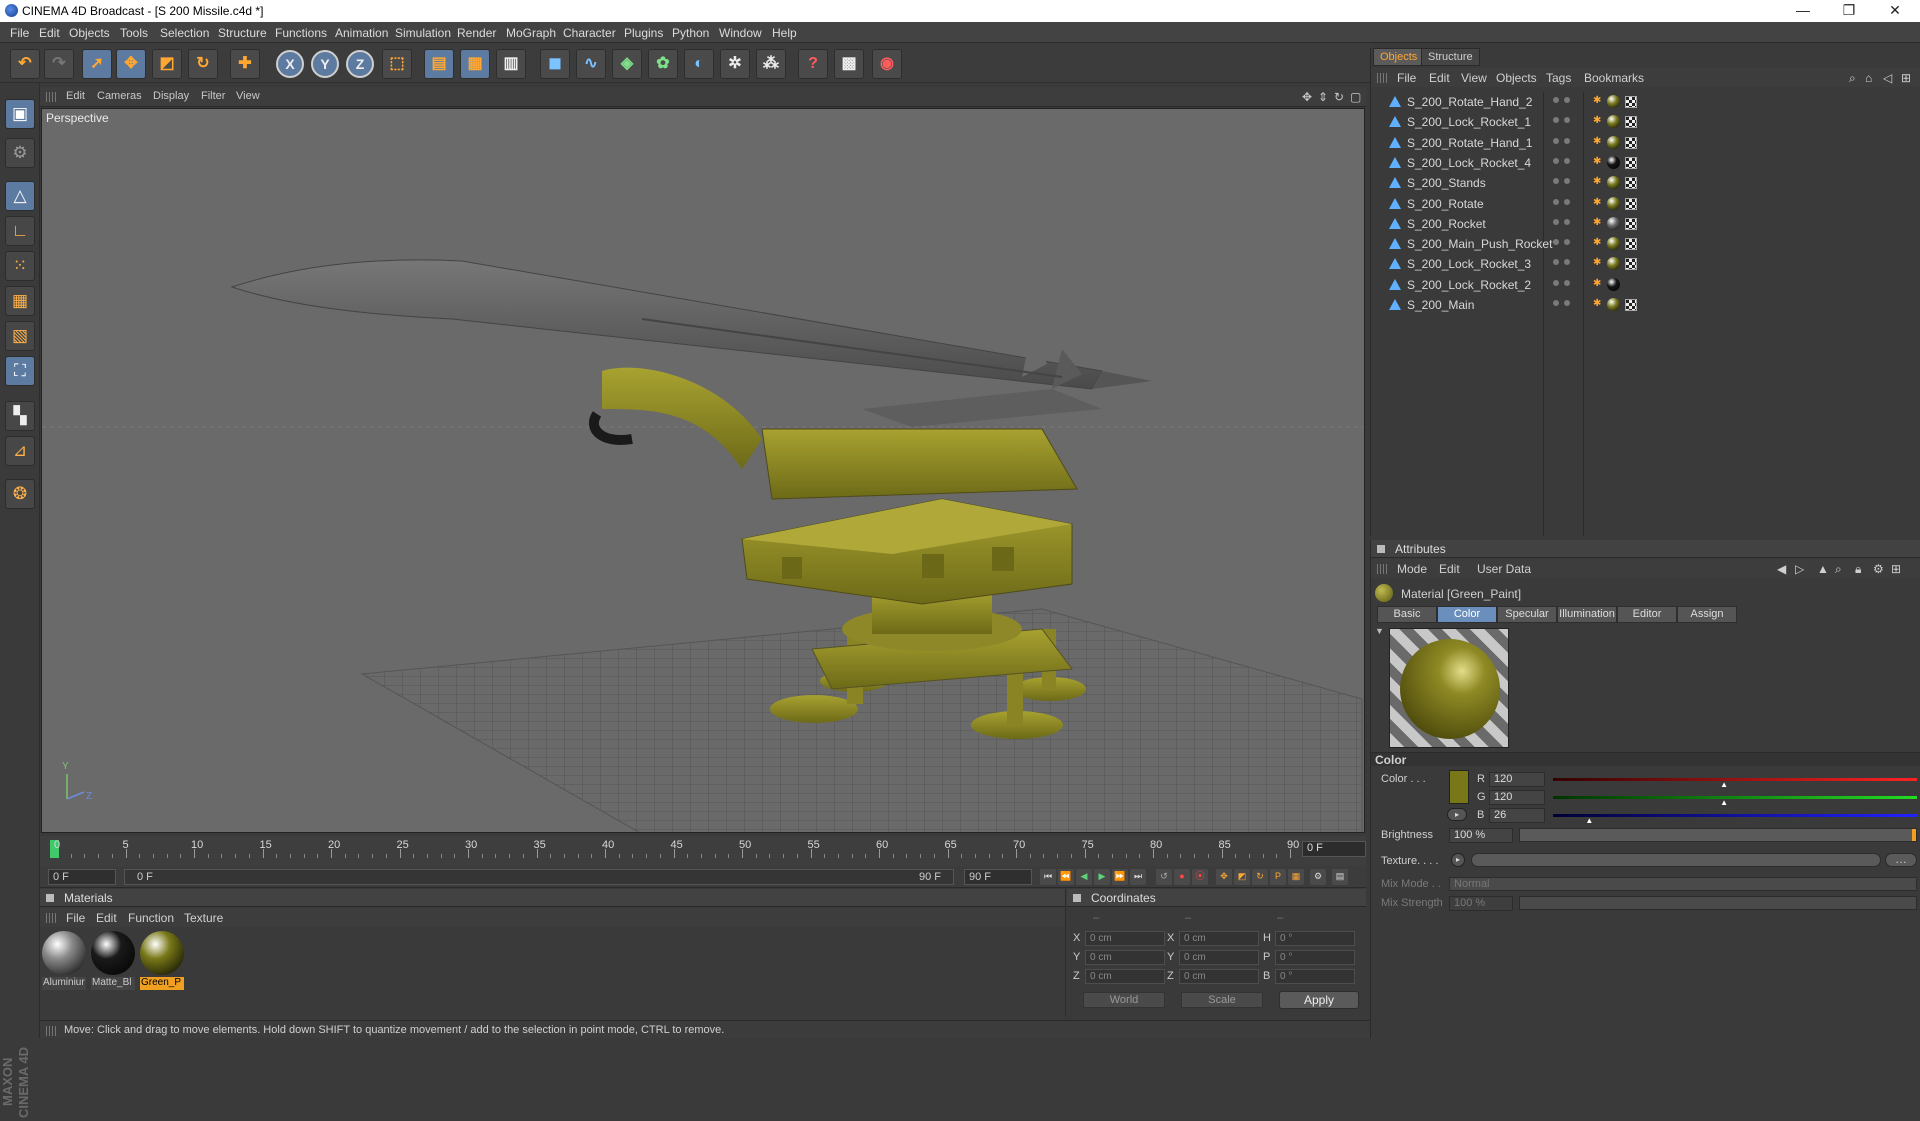  I want to click on menu-render: Render, so click(476, 33).